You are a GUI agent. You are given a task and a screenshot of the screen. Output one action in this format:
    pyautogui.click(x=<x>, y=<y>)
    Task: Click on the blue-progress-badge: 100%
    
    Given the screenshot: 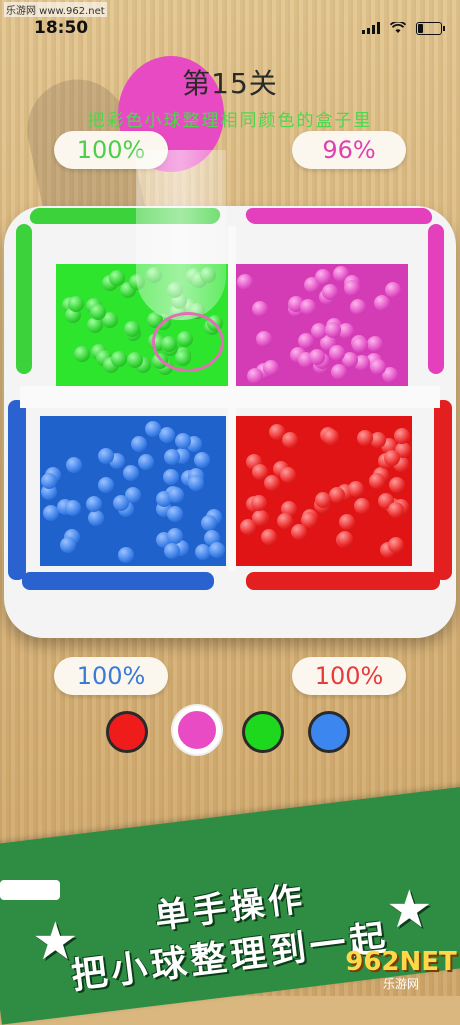 What is the action you would take?
    pyautogui.click(x=111, y=676)
    